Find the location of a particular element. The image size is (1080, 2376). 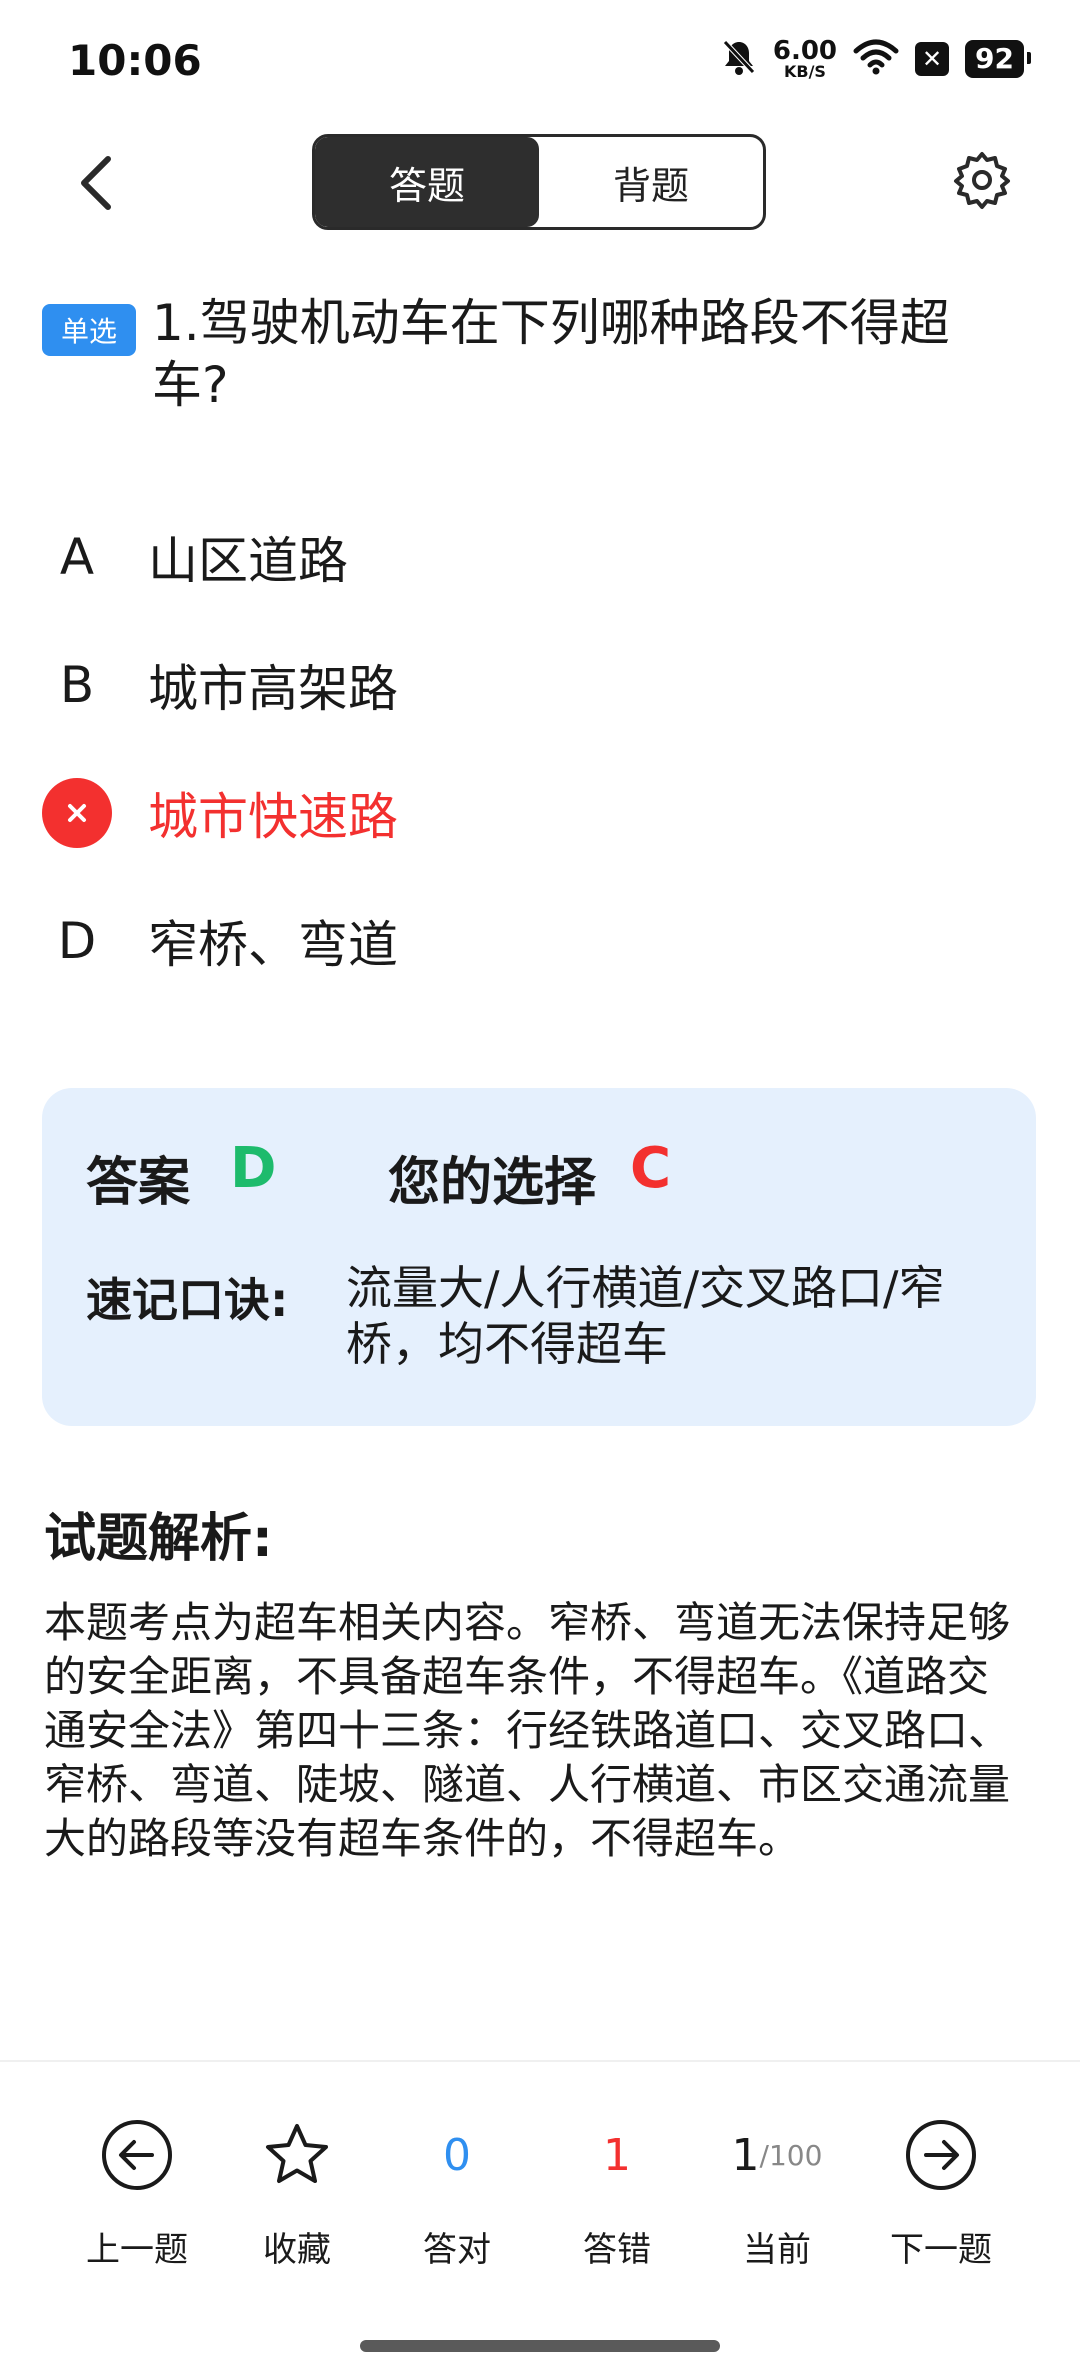

wifi-icon is located at coordinates (876, 59).